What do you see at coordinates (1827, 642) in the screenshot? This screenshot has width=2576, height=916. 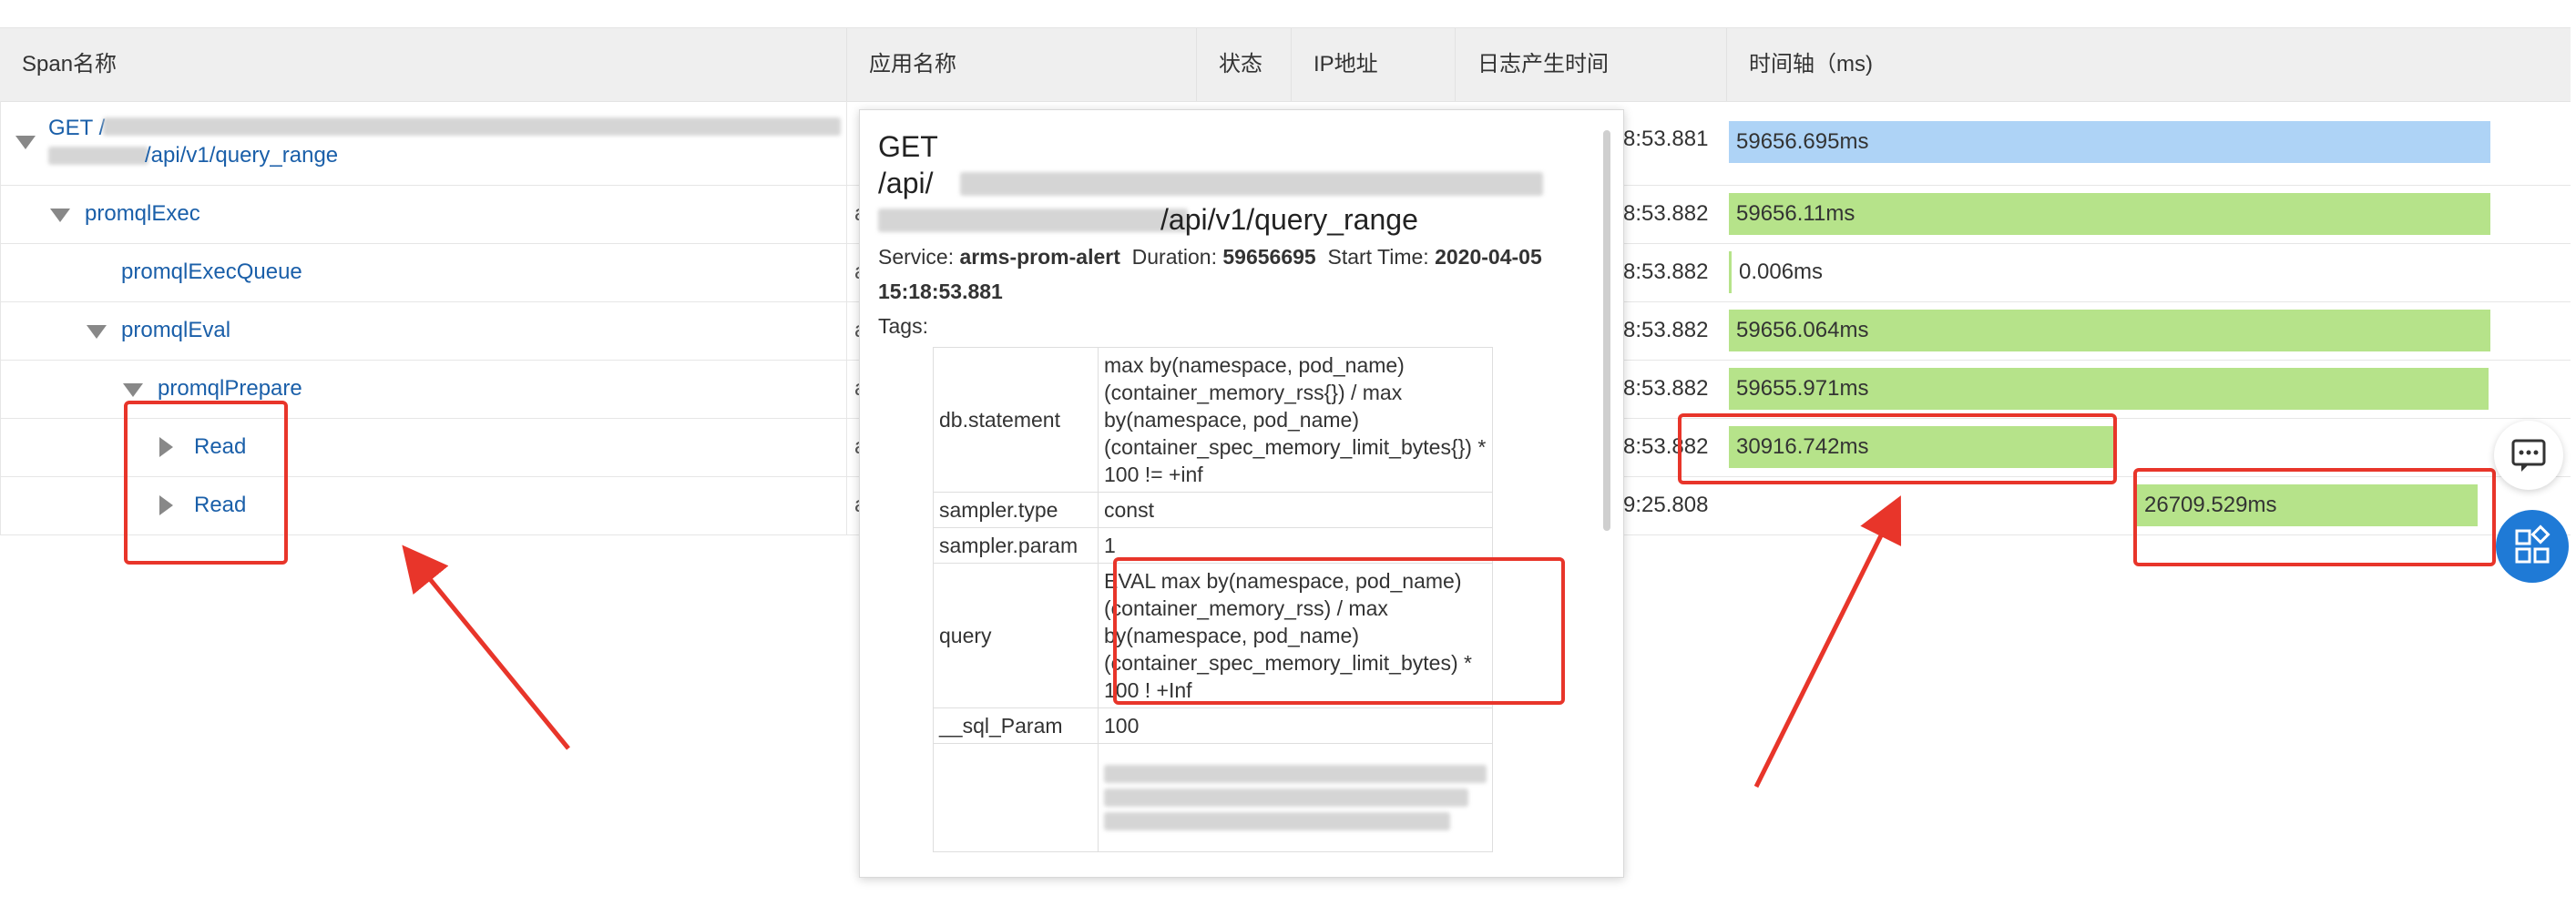 I see `arrow-to-read-bars` at bounding box center [1827, 642].